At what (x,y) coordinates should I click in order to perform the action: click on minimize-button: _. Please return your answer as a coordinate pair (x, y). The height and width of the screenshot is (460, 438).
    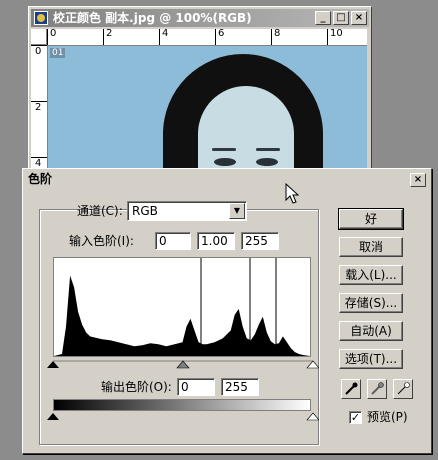
    Looking at the image, I should click on (323, 18).